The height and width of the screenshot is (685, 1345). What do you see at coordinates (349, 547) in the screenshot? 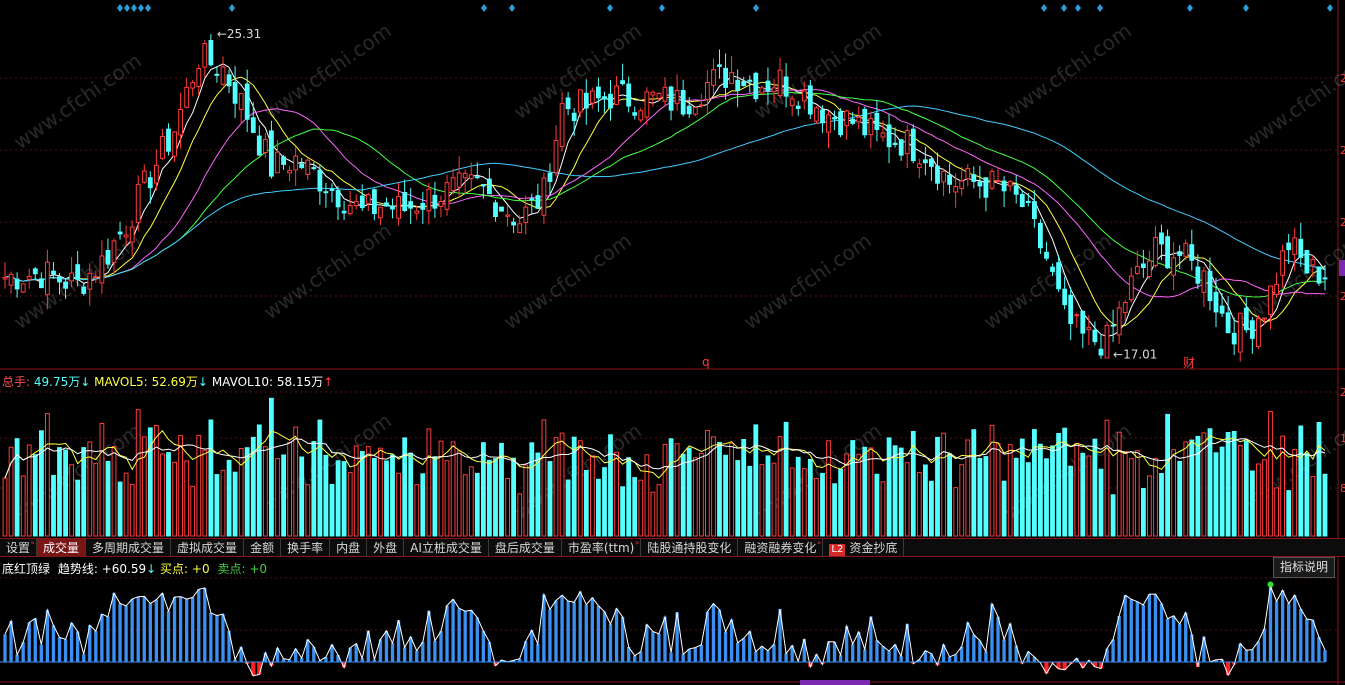
I see `tab-6: 内盘` at bounding box center [349, 547].